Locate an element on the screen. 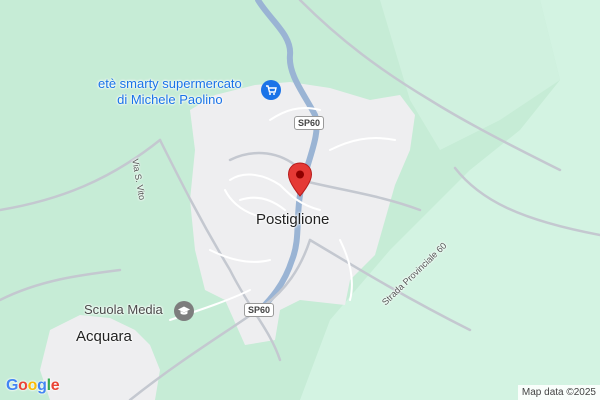  supermarket-name-line2: di Michele Paolino is located at coordinates (170, 99).